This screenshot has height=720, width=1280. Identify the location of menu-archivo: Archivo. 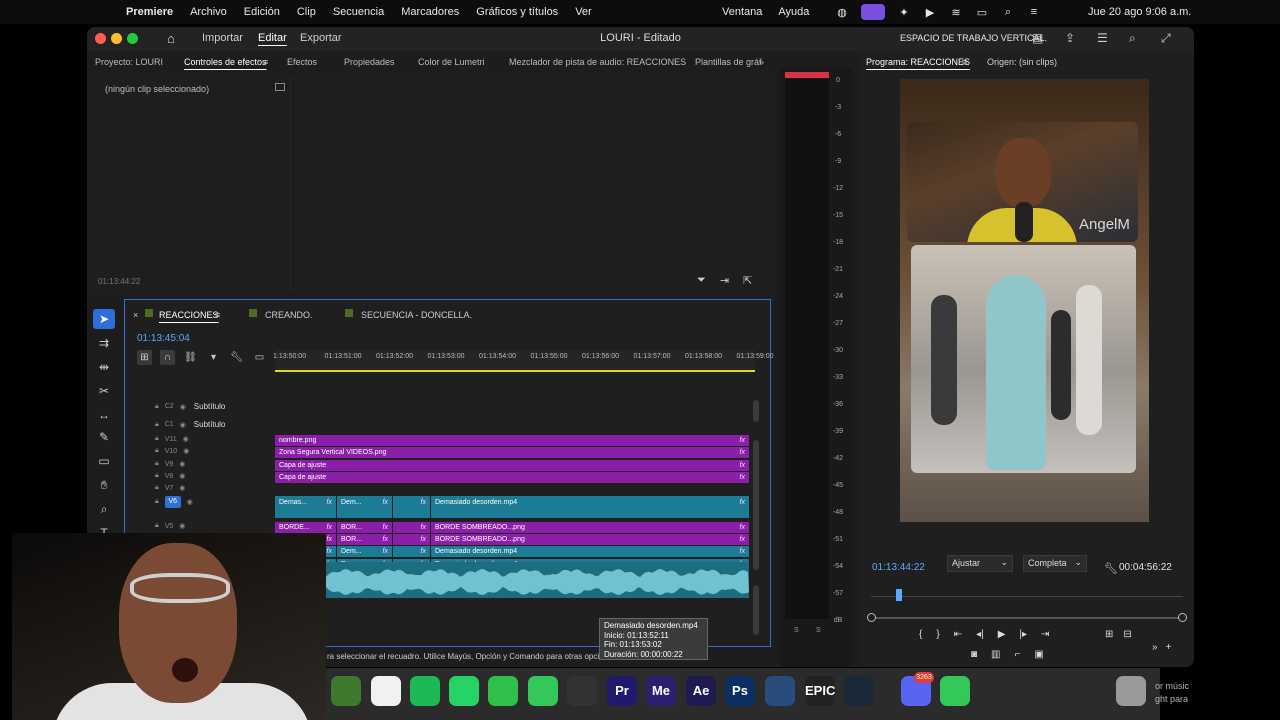
(208, 12).